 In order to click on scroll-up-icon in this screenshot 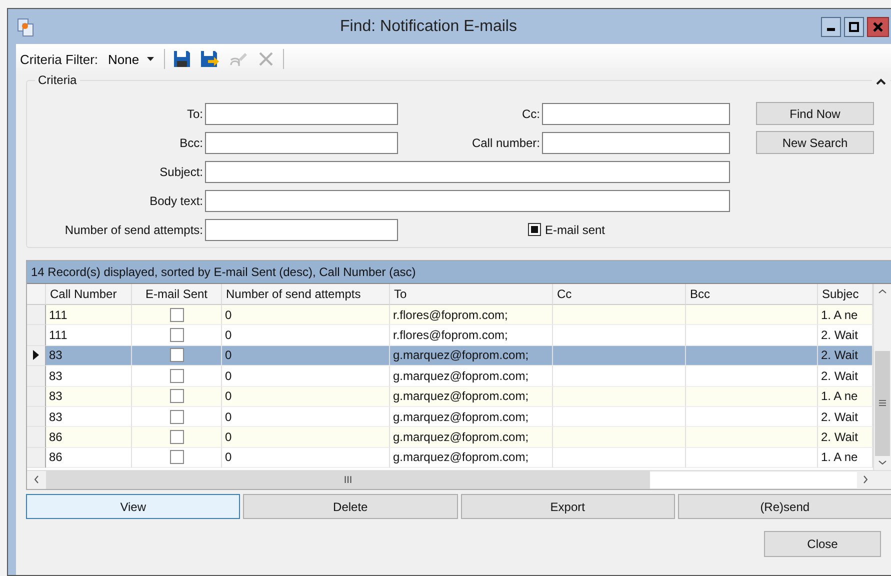, I will do `click(882, 291)`.